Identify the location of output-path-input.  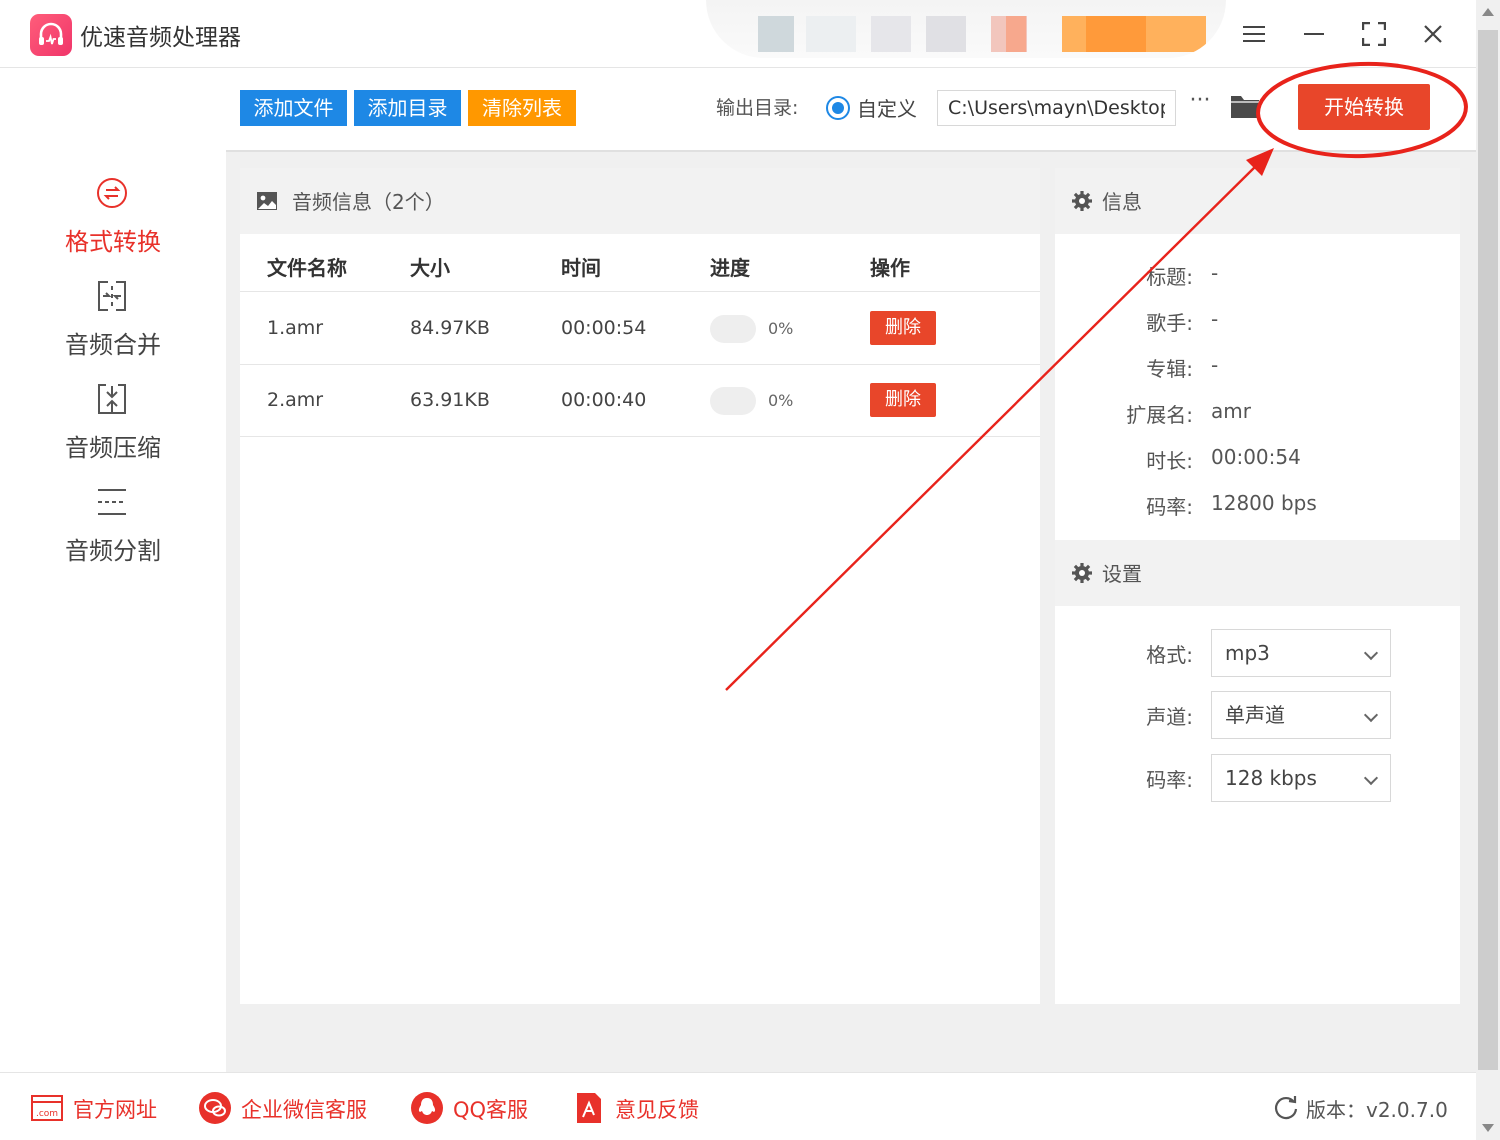
(1056, 108).